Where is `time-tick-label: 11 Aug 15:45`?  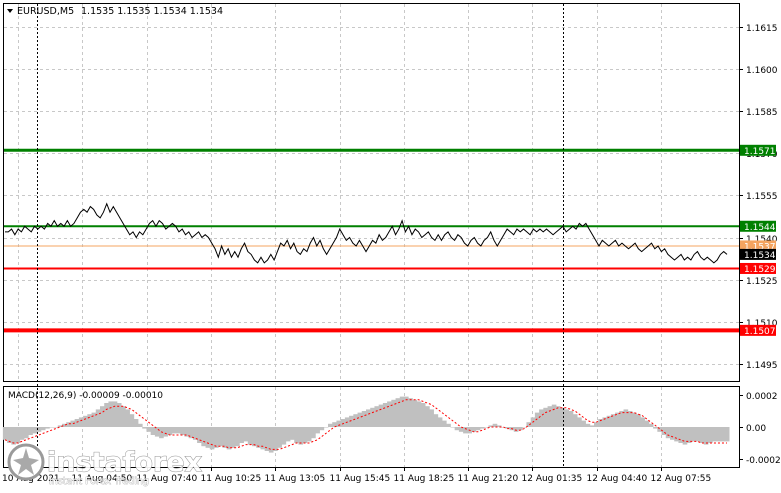 time-tick-label: 11 Aug 15:45 is located at coordinates (360, 479).